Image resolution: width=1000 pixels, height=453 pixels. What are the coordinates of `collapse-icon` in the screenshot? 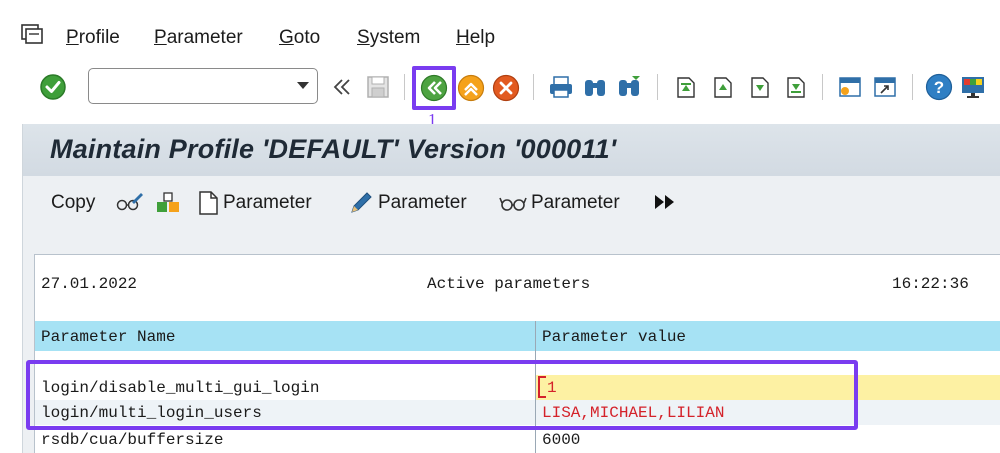 It's located at (341, 87).